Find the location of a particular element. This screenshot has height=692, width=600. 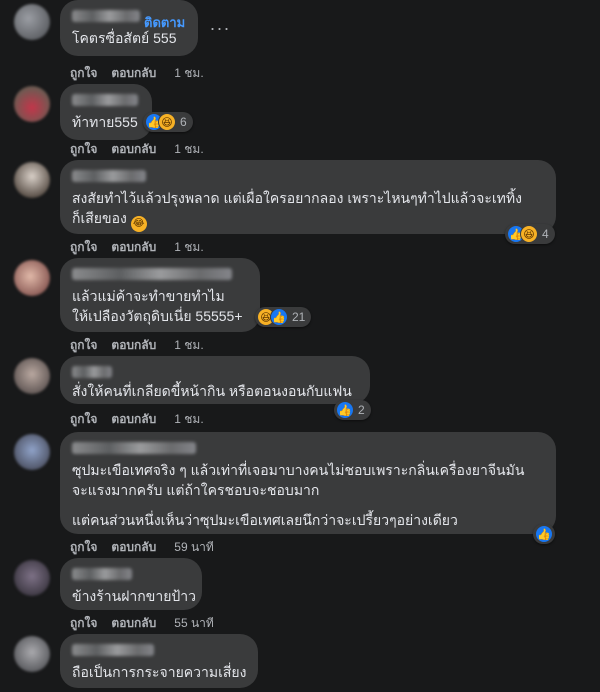

comment-text: แล้วแม่ค้าจะทำขายทำไม is located at coordinates (148, 296).